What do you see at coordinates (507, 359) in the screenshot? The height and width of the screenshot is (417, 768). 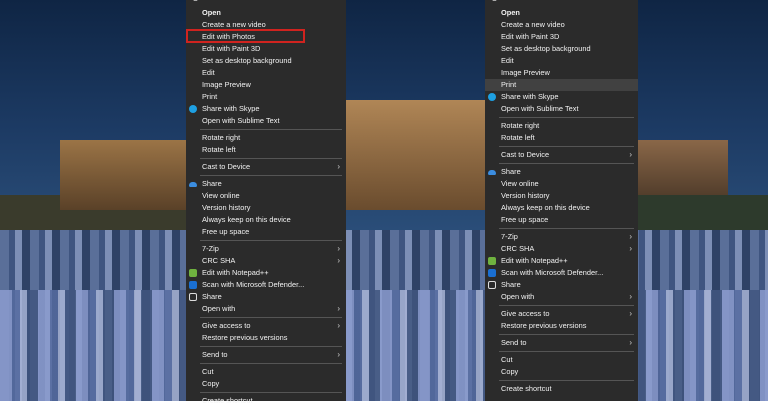 I see `menu-item-label: Cut` at bounding box center [507, 359].